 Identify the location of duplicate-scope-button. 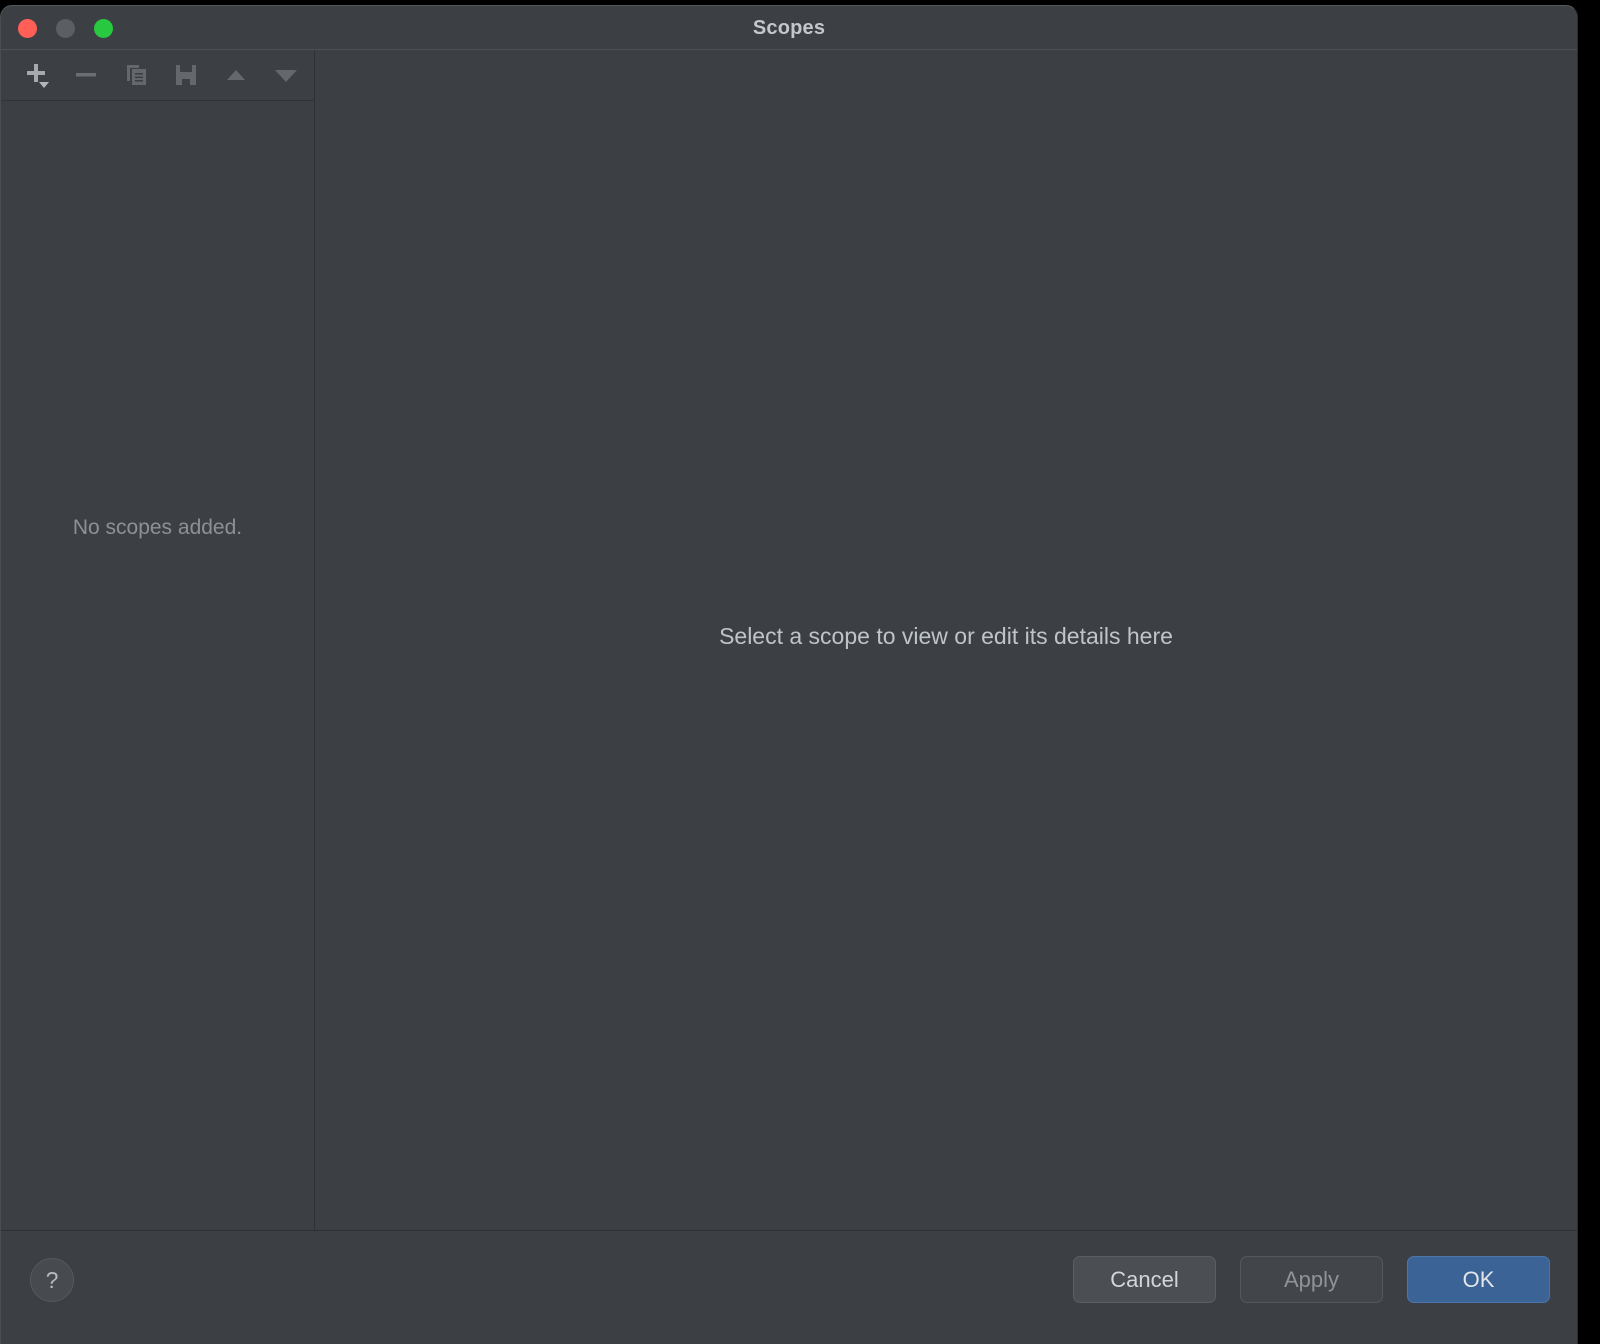
(136, 75).